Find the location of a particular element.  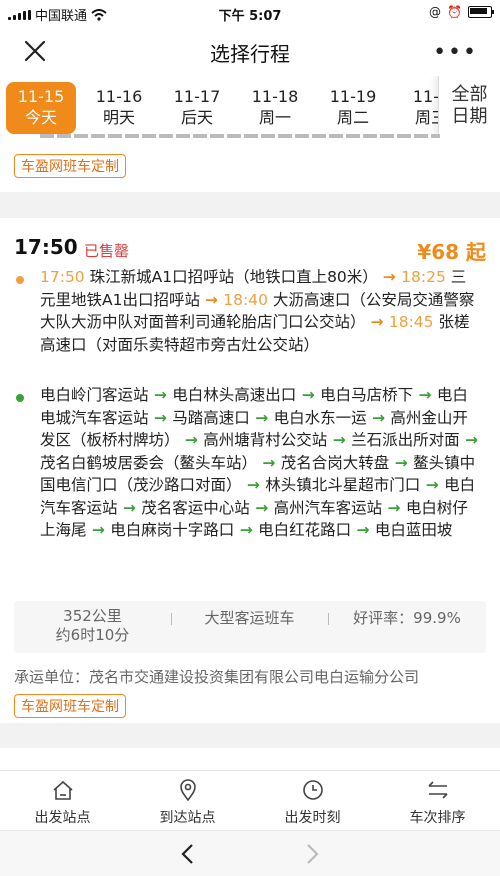

day-label: 明天 is located at coordinates (118, 117).